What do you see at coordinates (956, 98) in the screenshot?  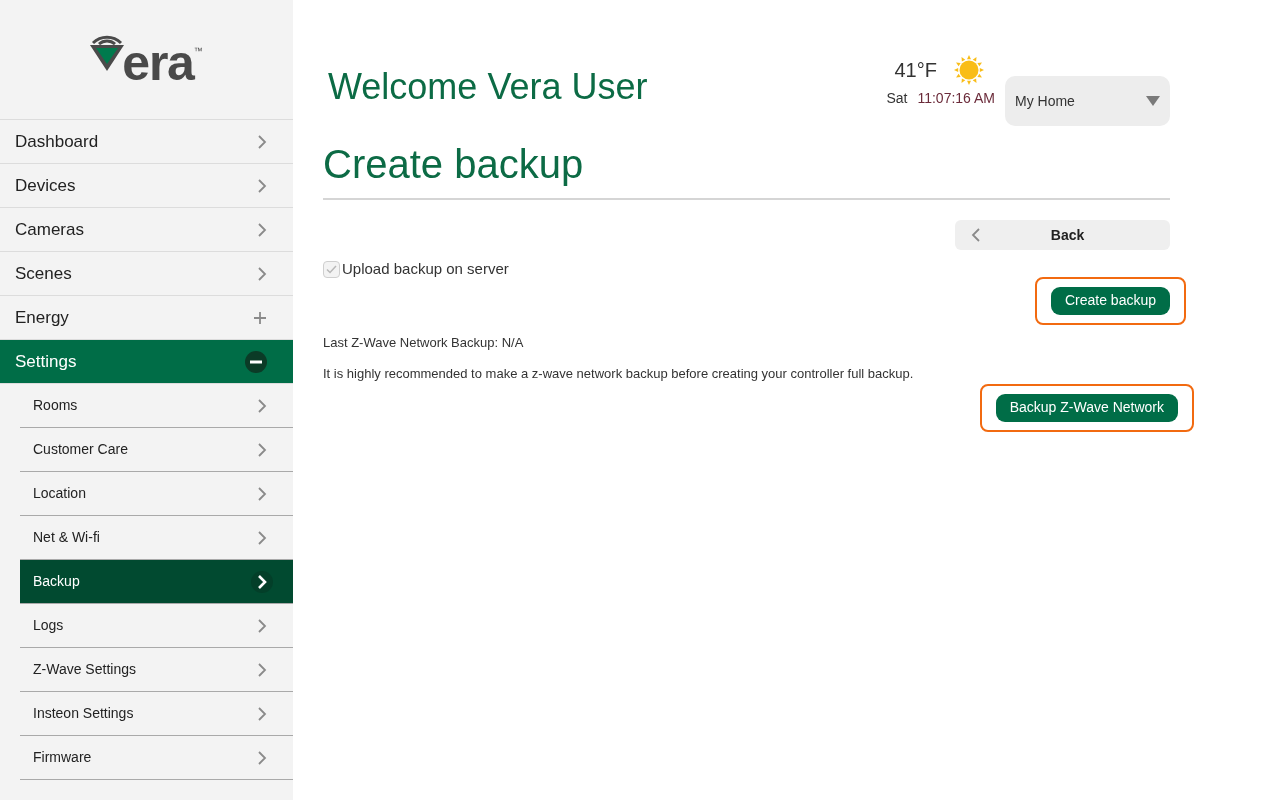 I see `clock-time: 11:07:16 AM` at bounding box center [956, 98].